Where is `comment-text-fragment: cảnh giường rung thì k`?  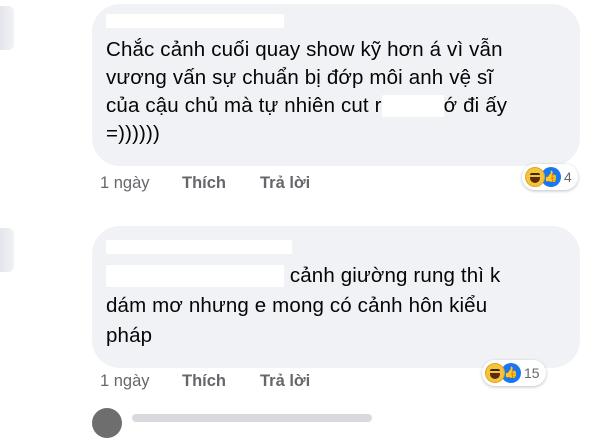 comment-text-fragment: cảnh giường rung thì k is located at coordinates (395, 275).